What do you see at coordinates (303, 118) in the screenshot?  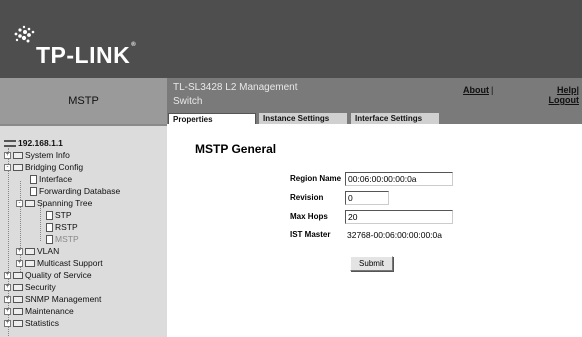 I see `tab-instance-settings: Instance Settings` at bounding box center [303, 118].